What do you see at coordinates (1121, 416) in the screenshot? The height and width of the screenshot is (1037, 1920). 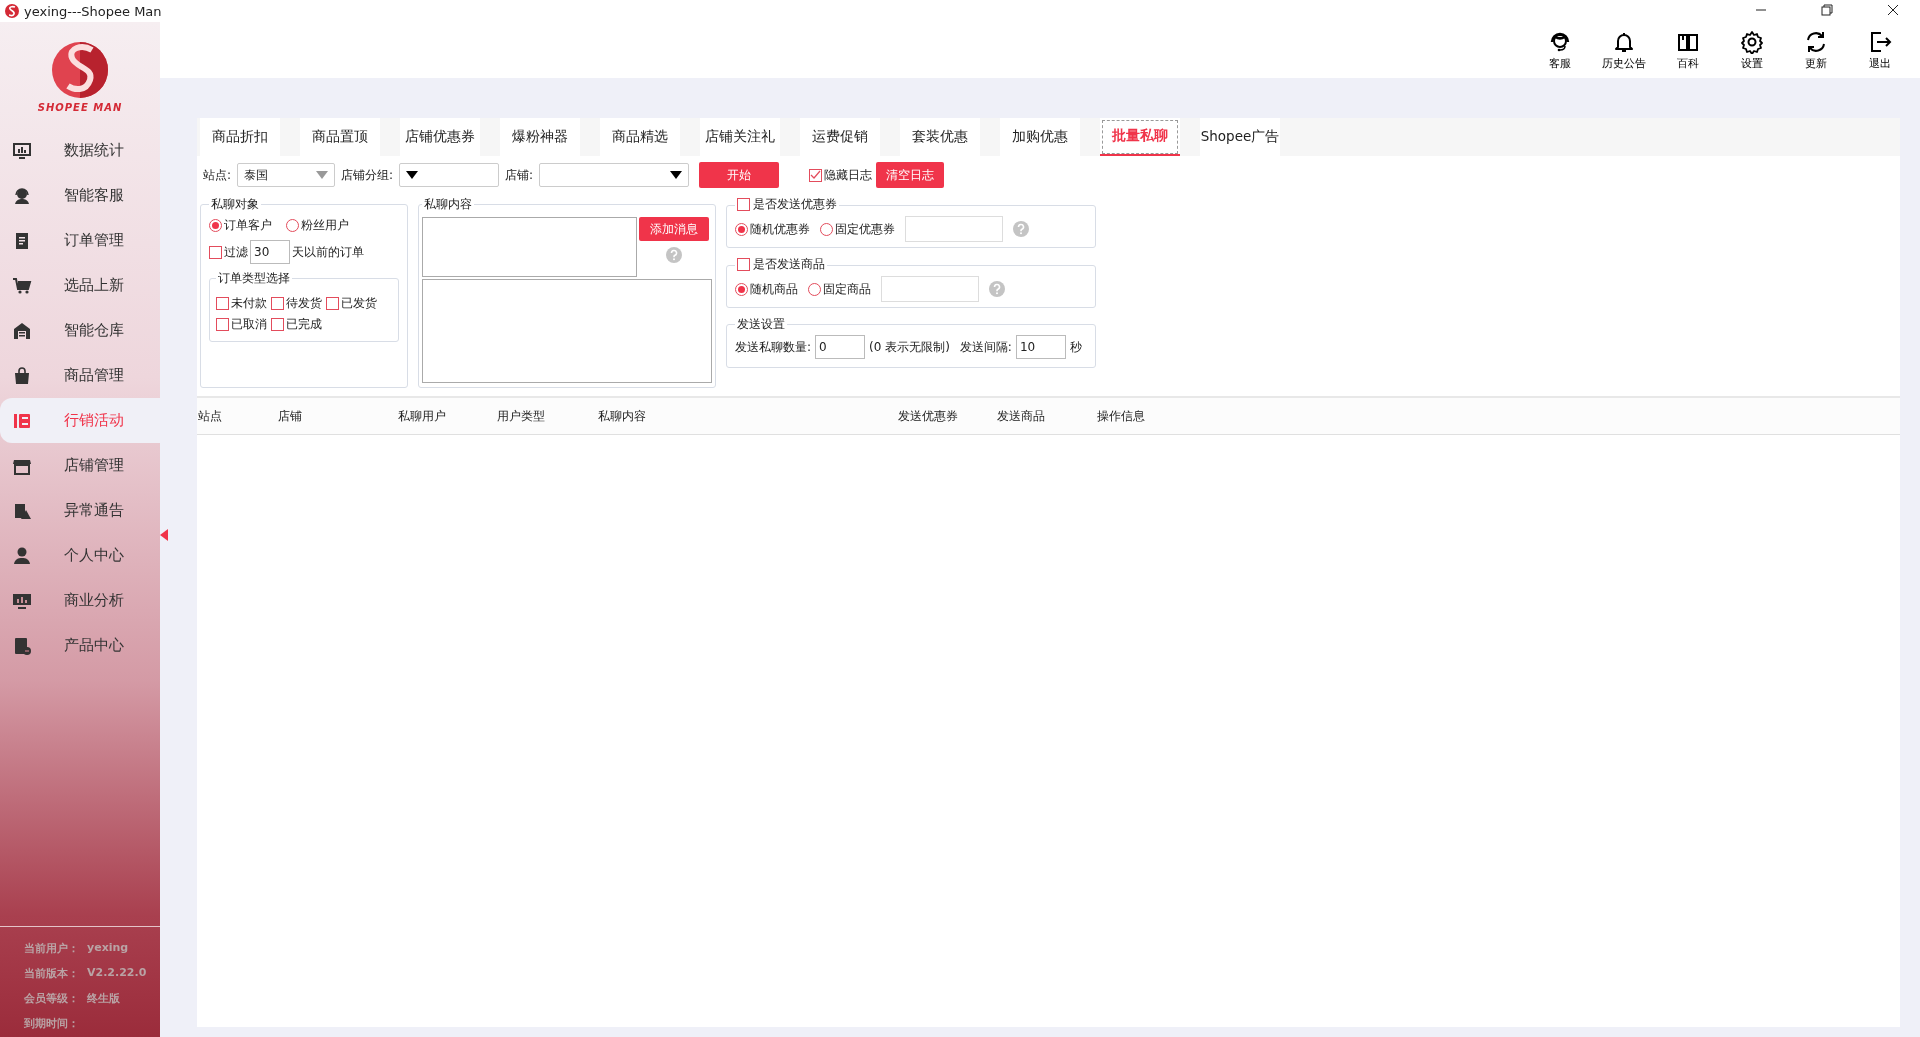 I see `column-header: 操作信息` at bounding box center [1121, 416].